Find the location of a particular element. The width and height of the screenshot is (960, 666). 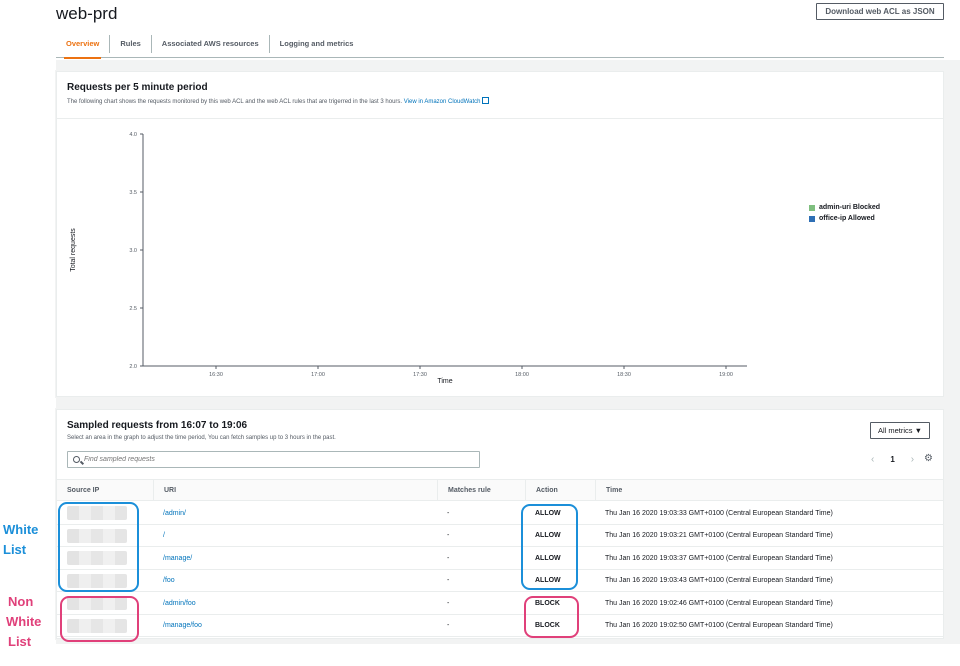

gear-icon: ⚙ is located at coordinates (928, 458).